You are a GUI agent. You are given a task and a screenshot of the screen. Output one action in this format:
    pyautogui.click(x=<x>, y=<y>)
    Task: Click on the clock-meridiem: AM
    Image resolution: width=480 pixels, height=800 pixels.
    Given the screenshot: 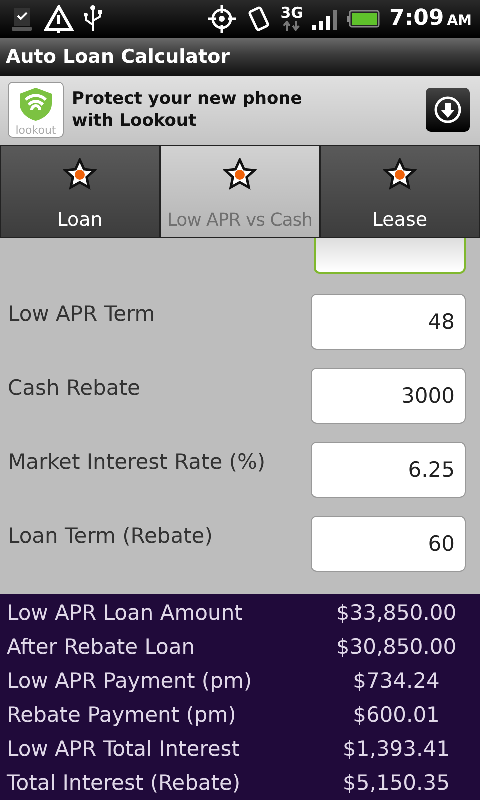 What is the action you would take?
    pyautogui.click(x=459, y=21)
    